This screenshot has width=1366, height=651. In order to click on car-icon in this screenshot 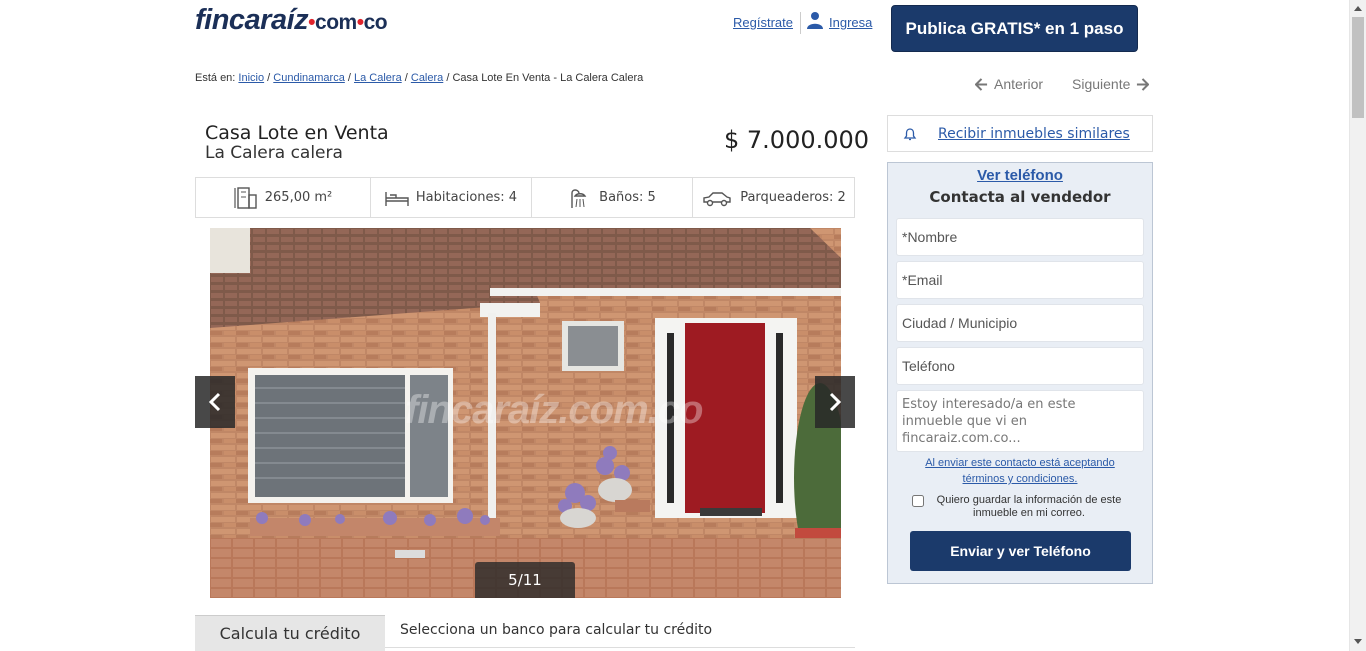, I will do `click(717, 198)`.